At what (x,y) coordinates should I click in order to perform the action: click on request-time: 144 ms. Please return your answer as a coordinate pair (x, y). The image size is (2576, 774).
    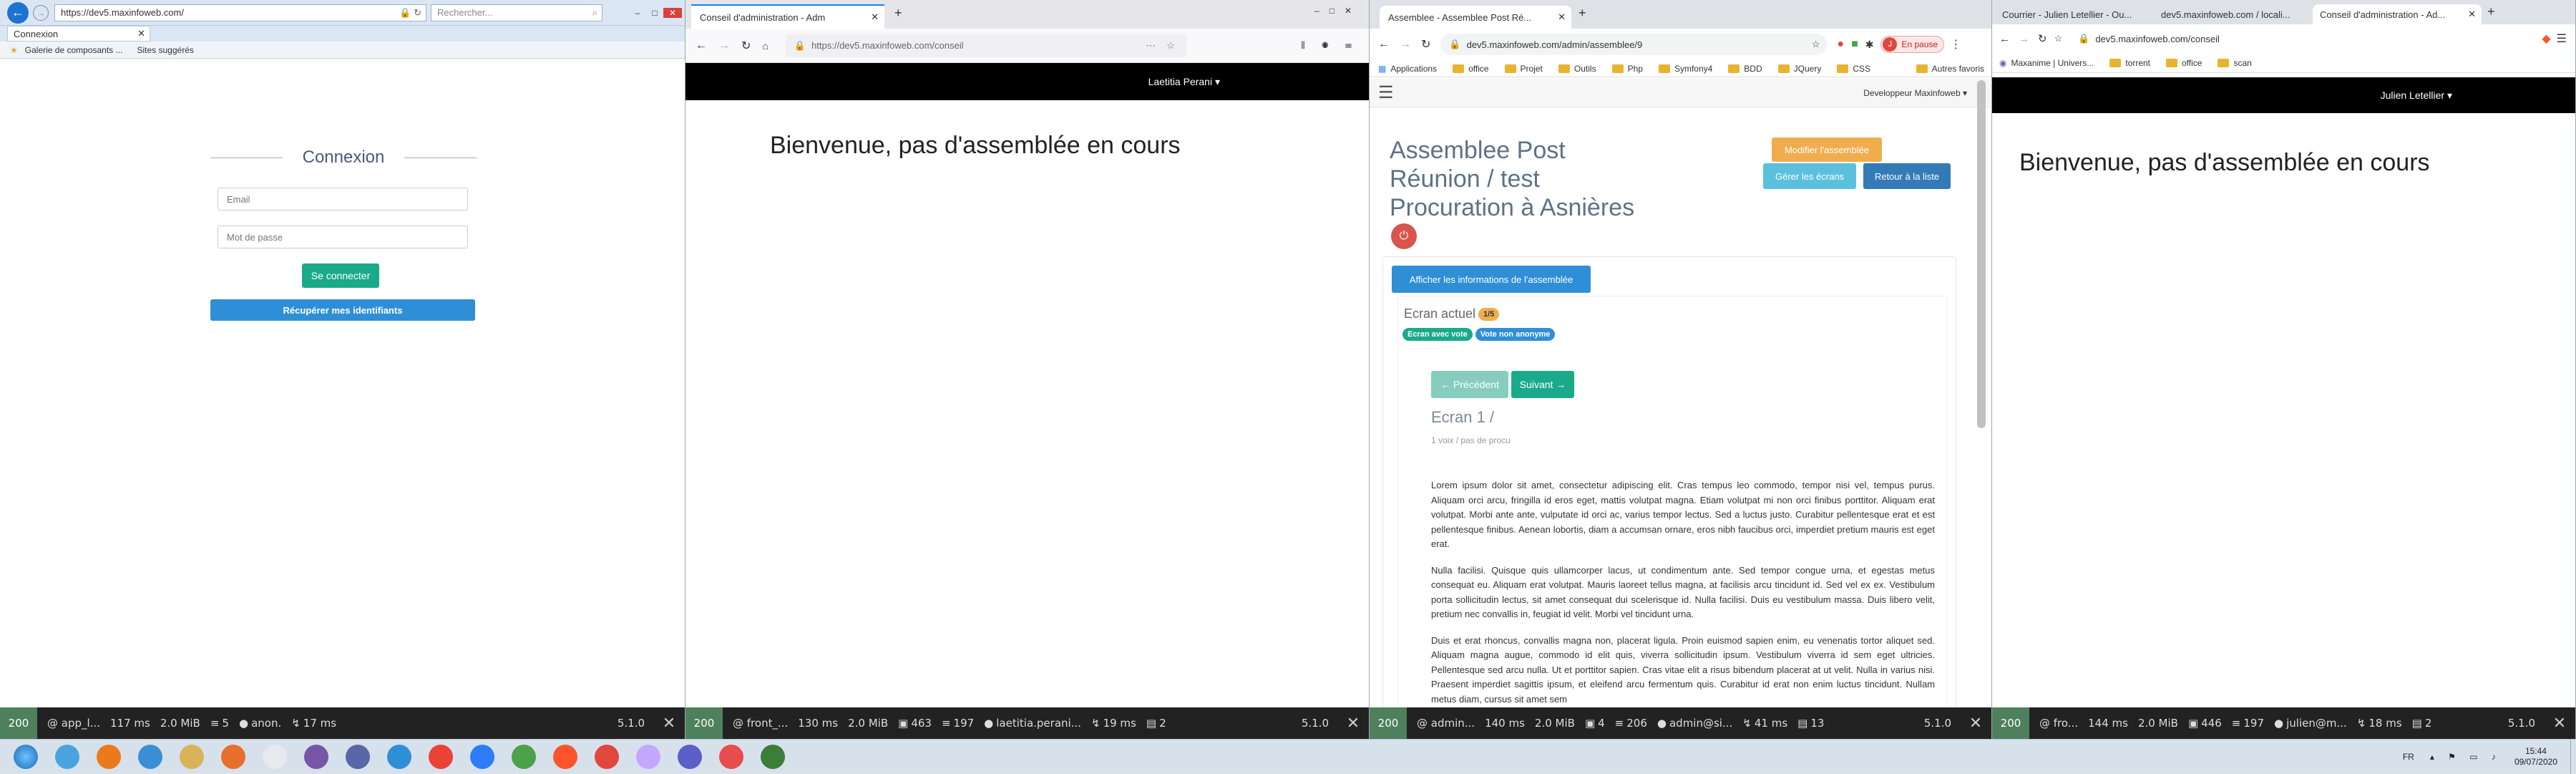
    Looking at the image, I should click on (2108, 723).